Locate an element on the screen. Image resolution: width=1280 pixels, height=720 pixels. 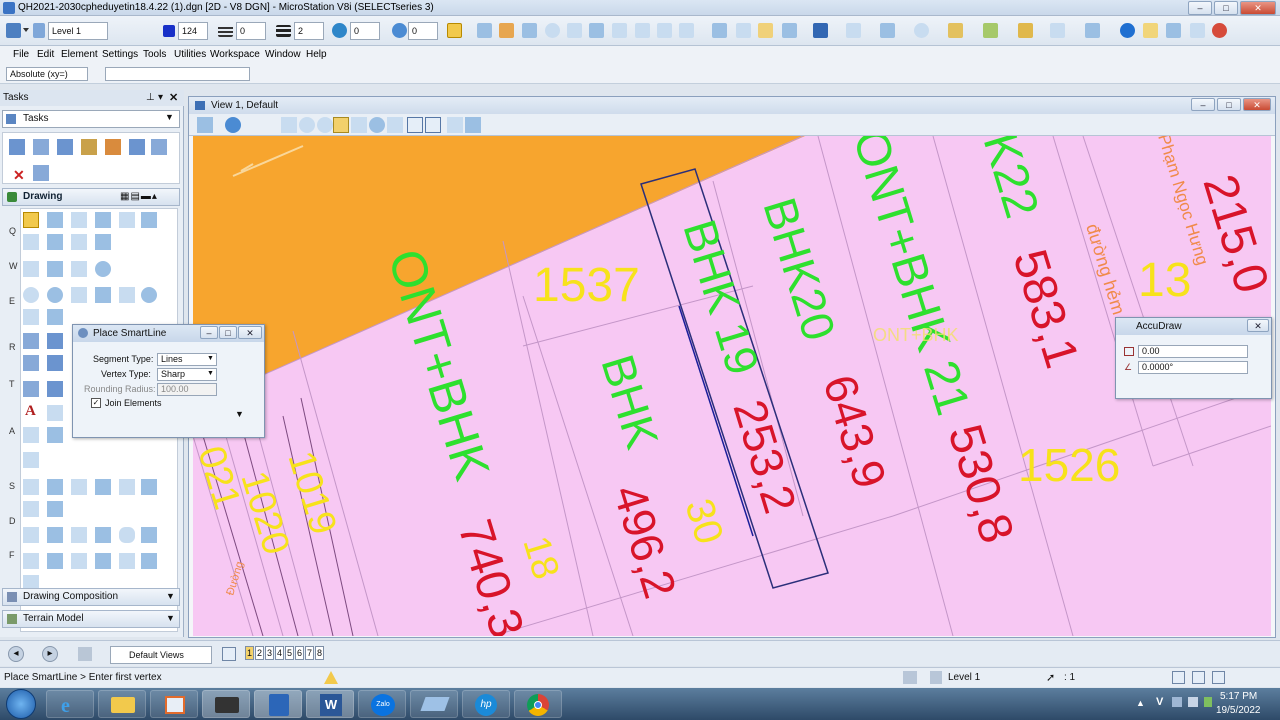
view-2-button: 2 is located at coordinates (259, 653).